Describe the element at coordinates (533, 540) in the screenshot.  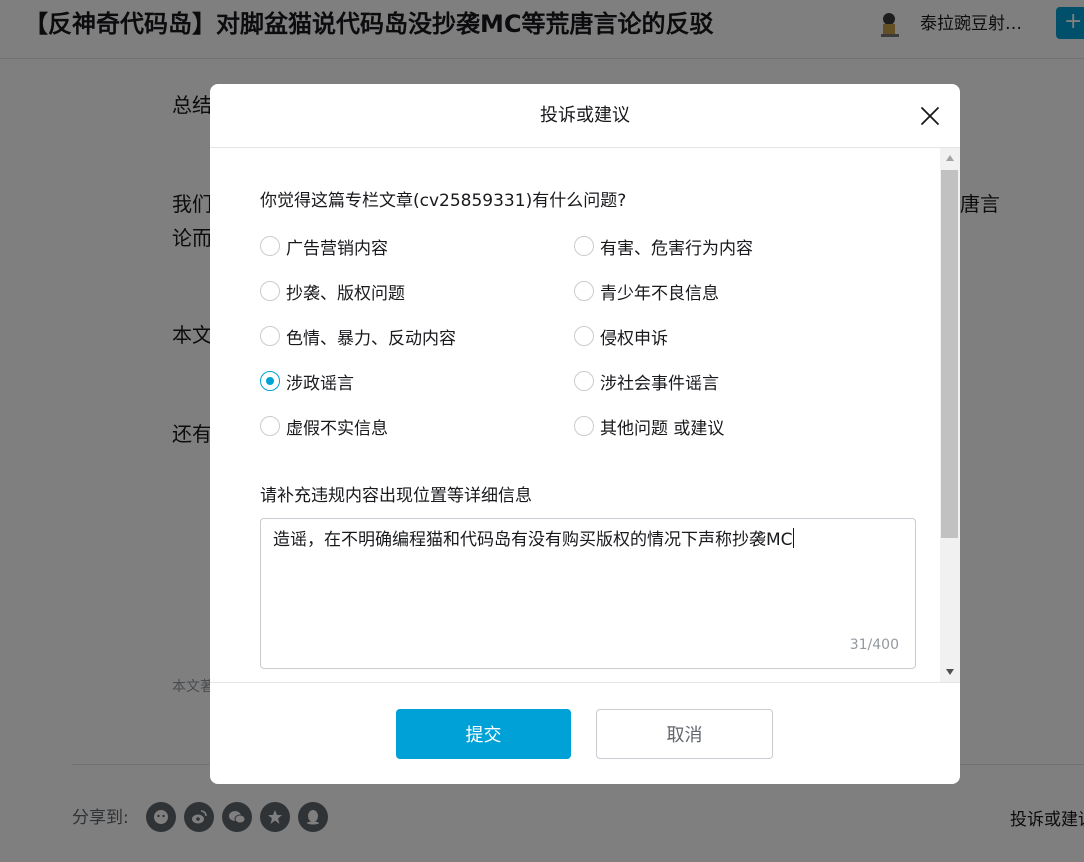
I see `detail-text: 造谣，在不明确编程猫和代码岛有没有购买版权的情况下声称抄袭MC` at that location.